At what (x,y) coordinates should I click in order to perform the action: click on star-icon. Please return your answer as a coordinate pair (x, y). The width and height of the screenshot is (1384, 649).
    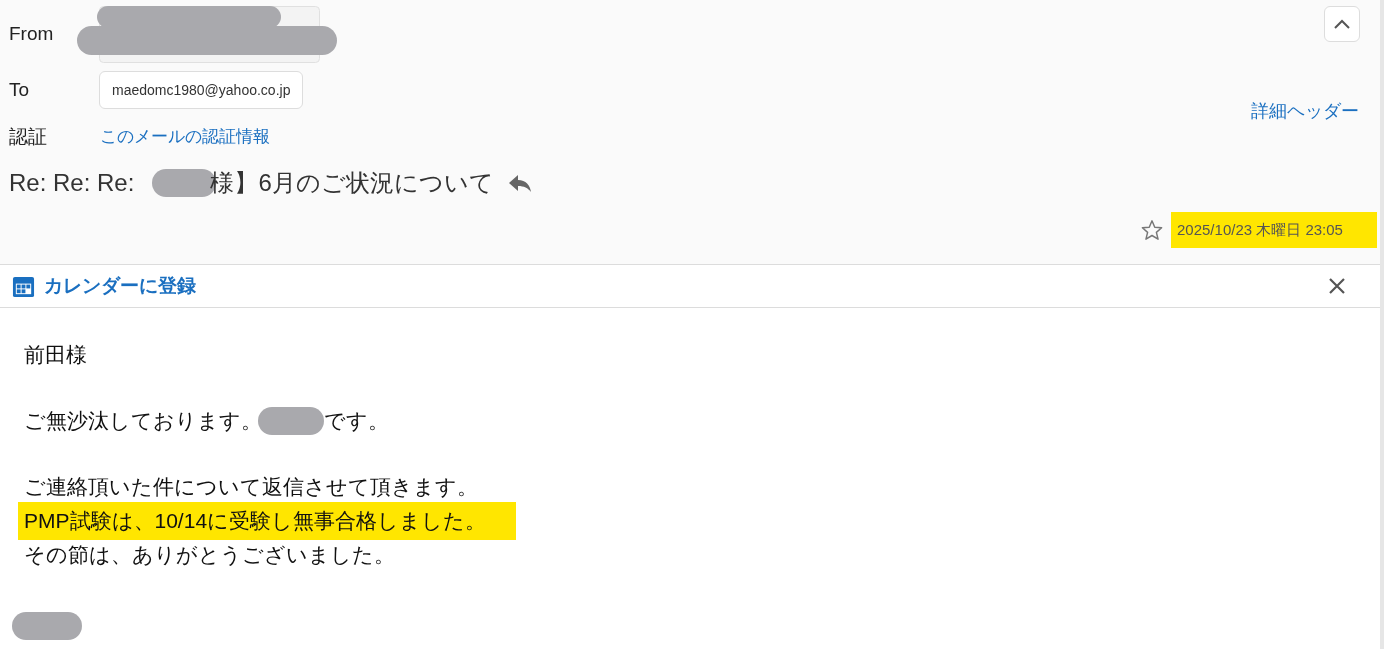
    Looking at the image, I should click on (1152, 230).